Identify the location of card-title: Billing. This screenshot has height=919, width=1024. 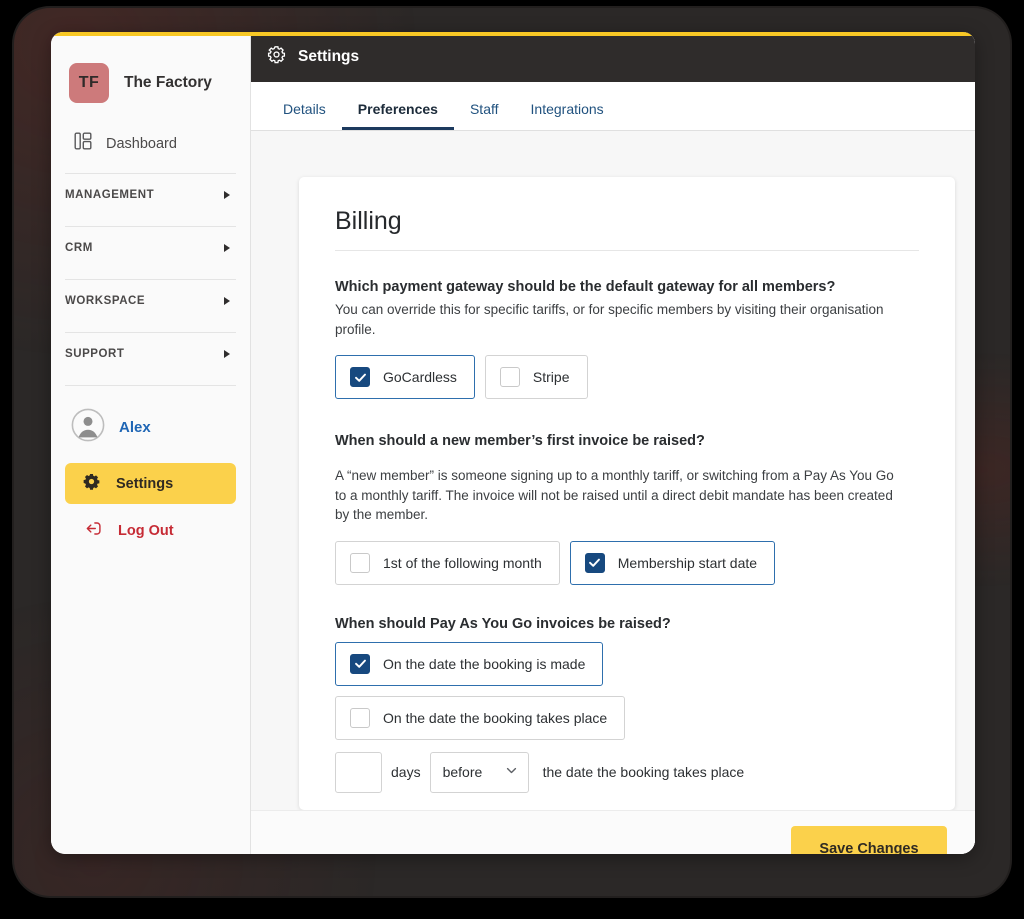
(368, 221).